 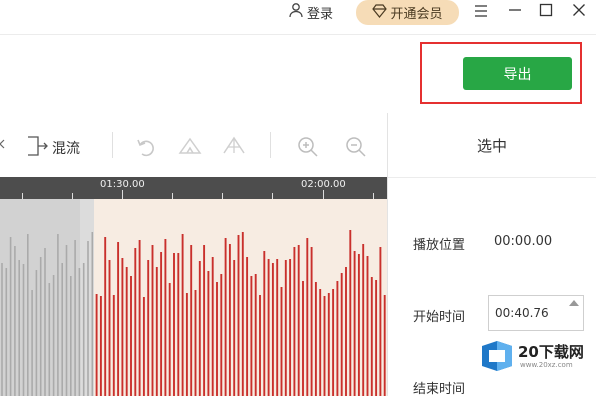 I want to click on start-time-input: 00:40.76, so click(x=536, y=313).